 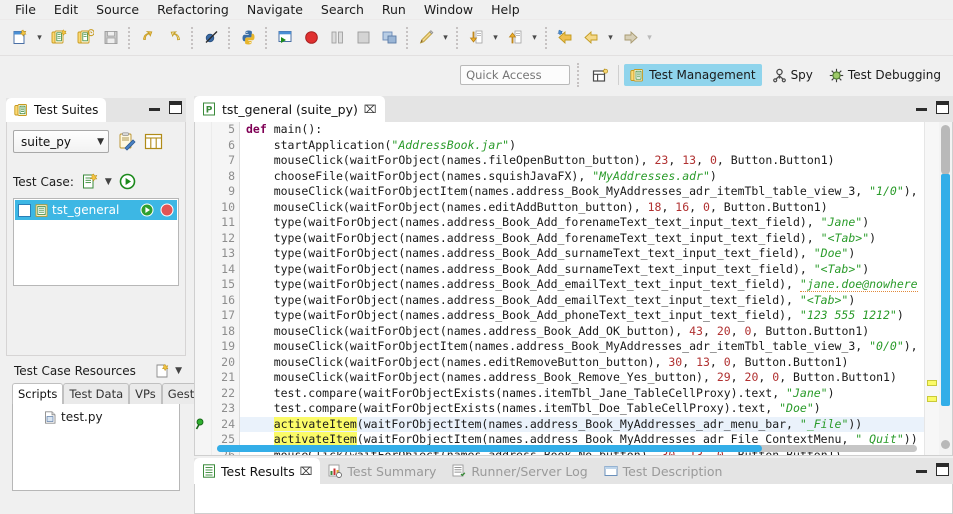 What do you see at coordinates (61, 141) in the screenshot?
I see `suite-selector-combo: suite_py ▼` at bounding box center [61, 141].